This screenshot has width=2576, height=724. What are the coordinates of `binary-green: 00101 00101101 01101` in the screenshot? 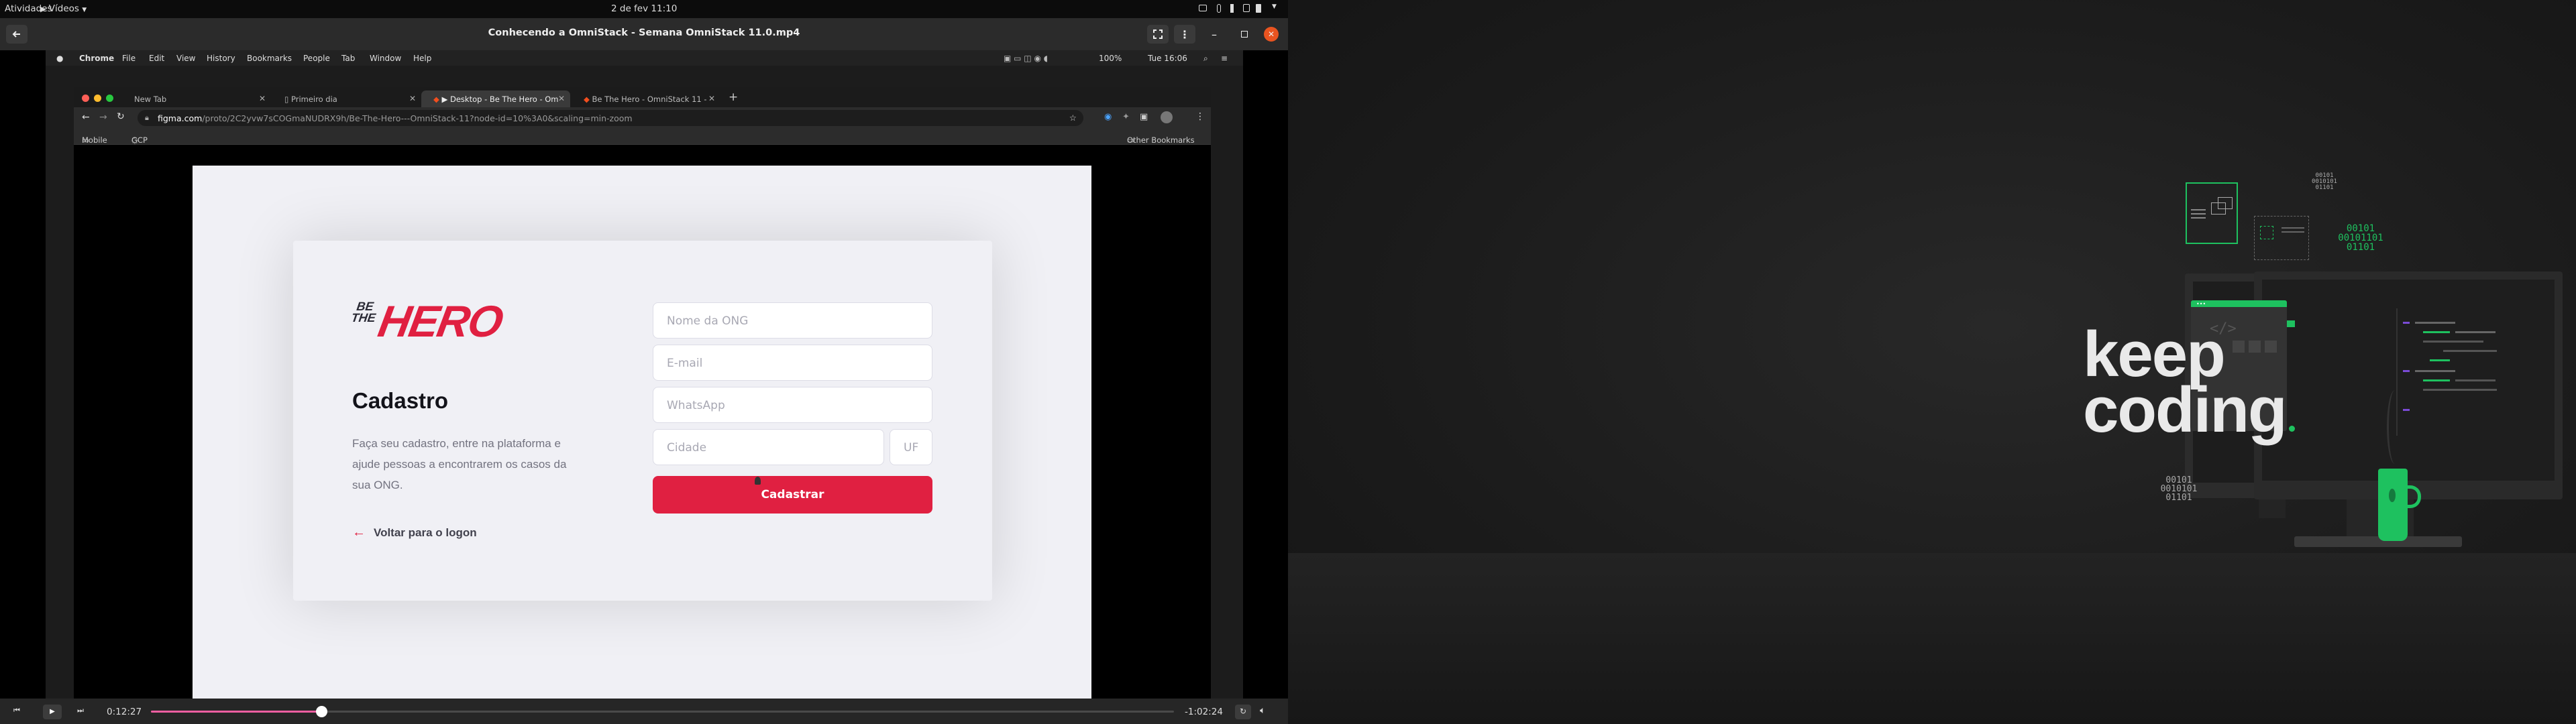 It's located at (2360, 238).